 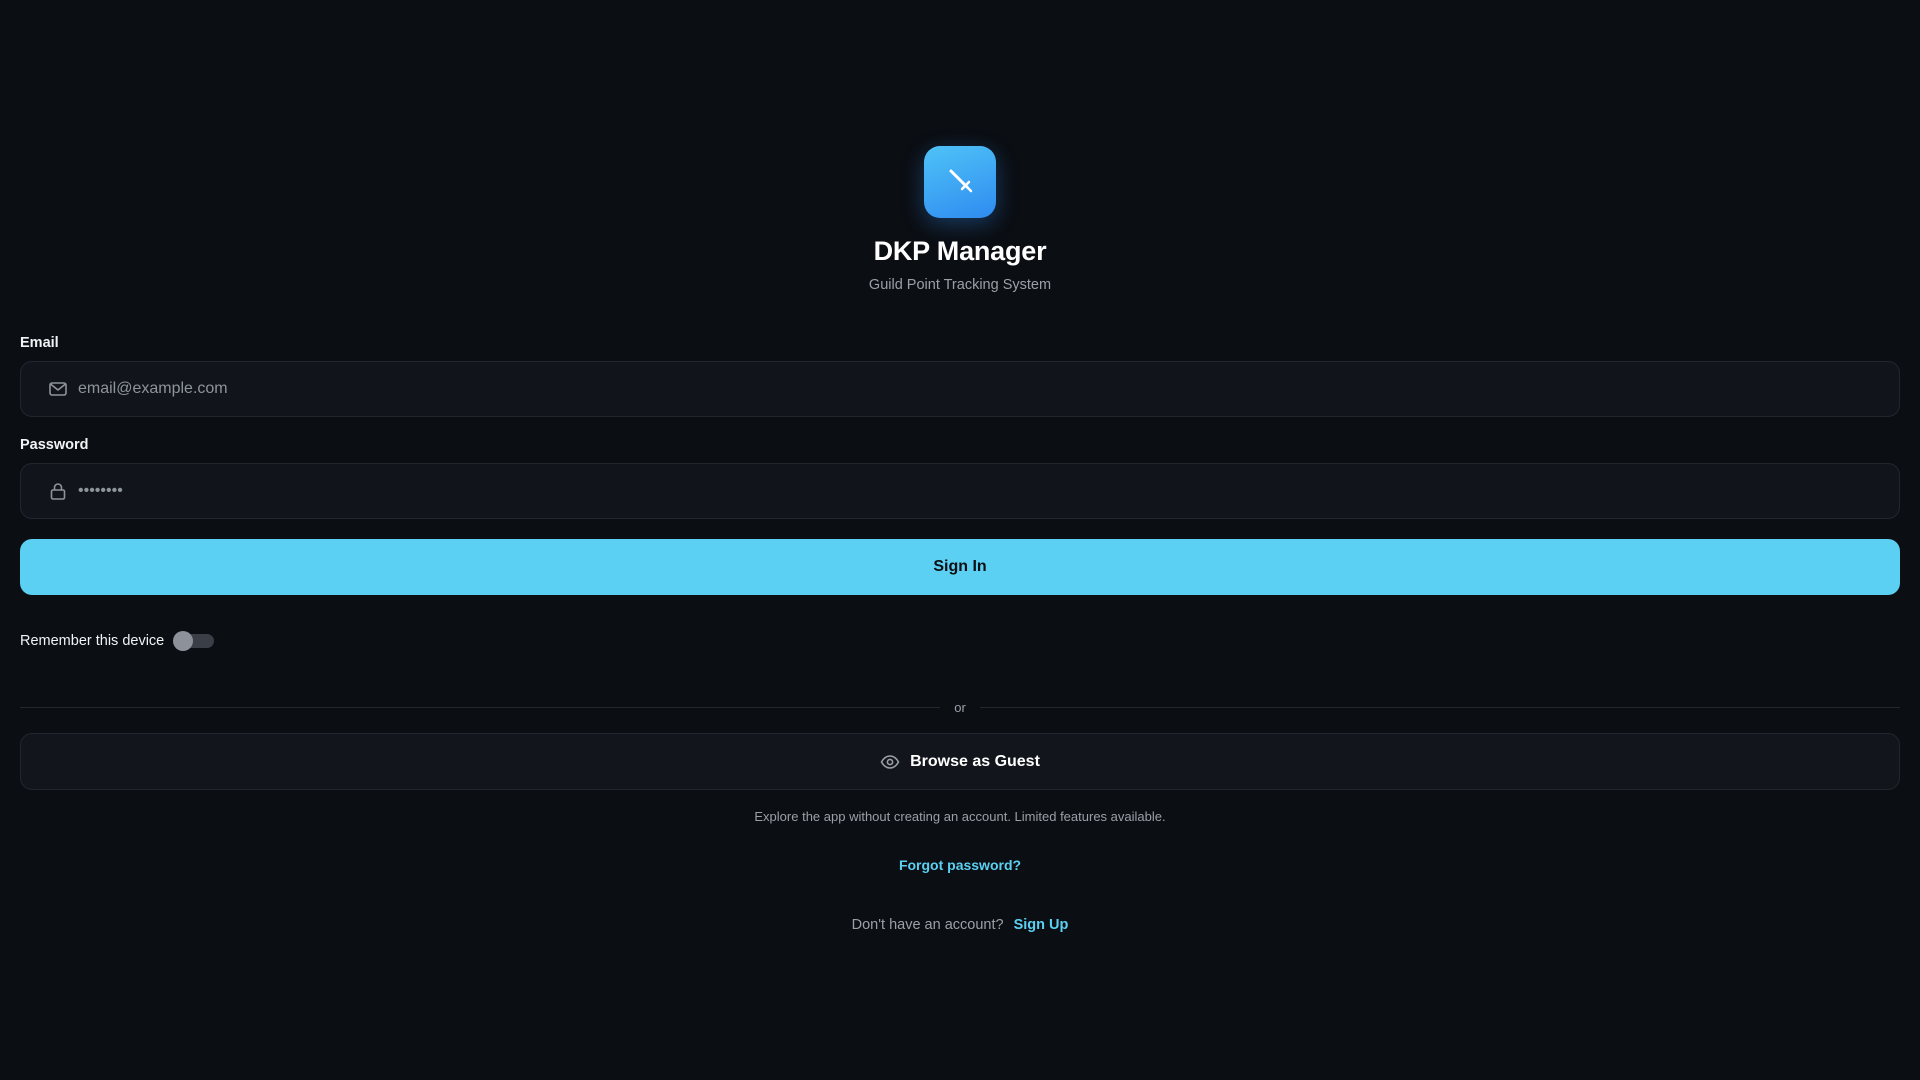 I want to click on or-divider: or, so click(x=960, y=707).